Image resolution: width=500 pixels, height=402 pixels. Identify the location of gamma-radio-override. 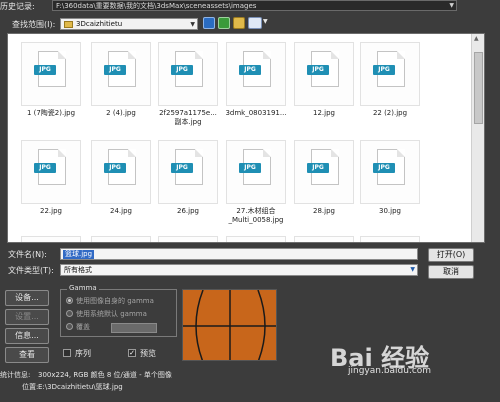
(69, 326).